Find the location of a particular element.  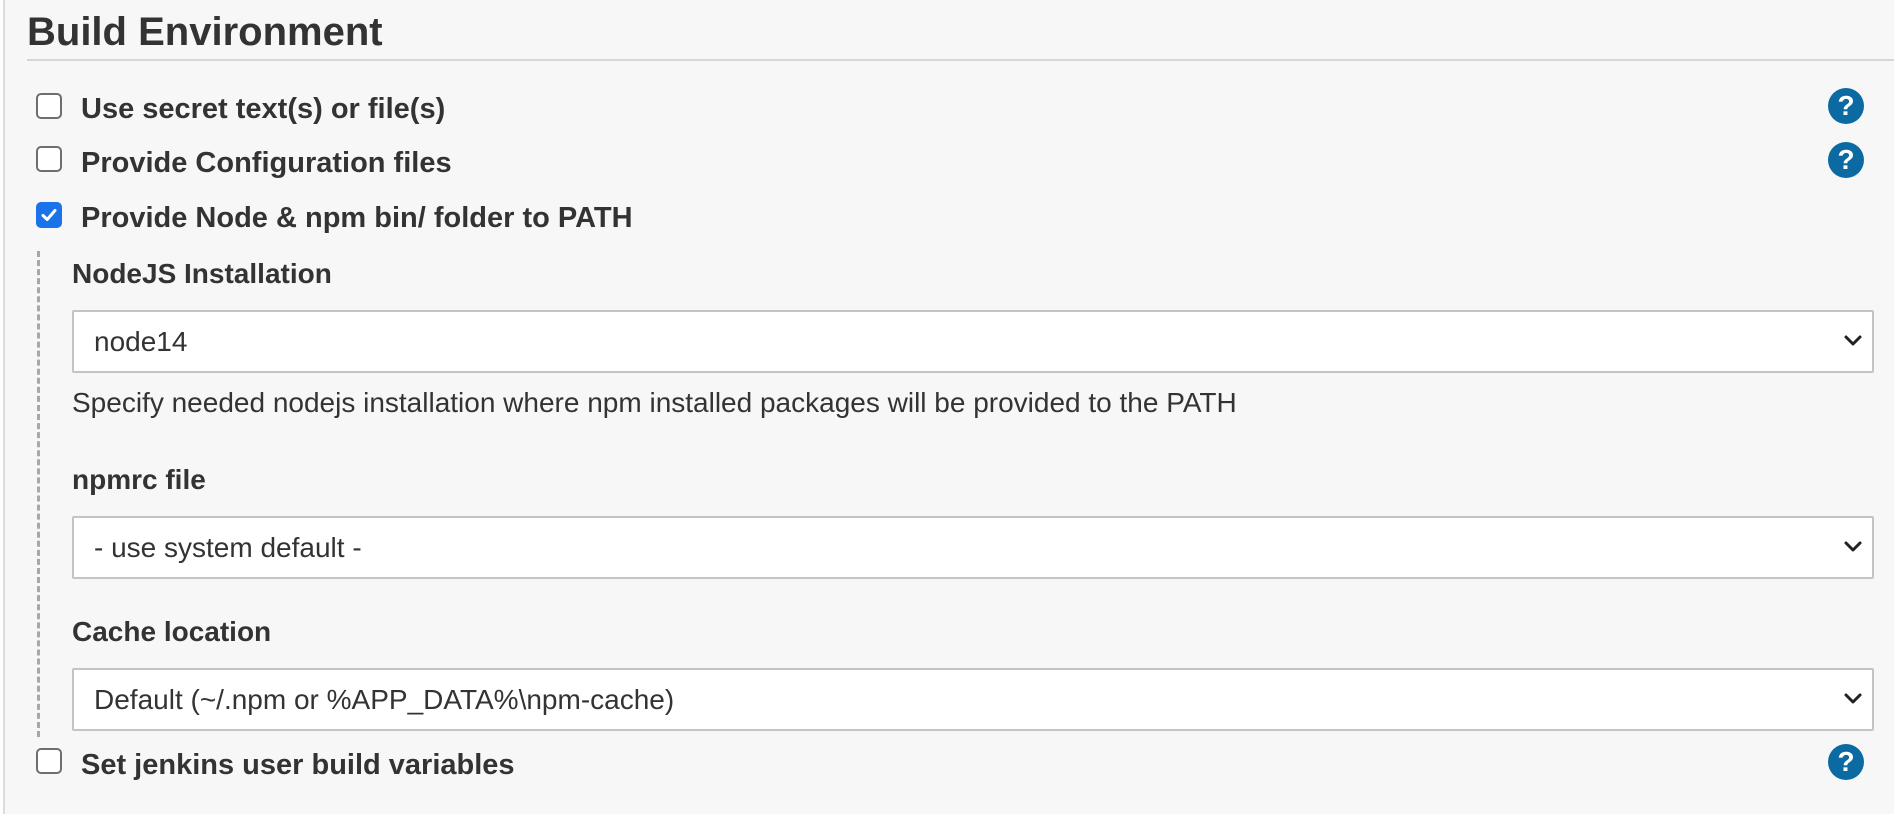

check-icon is located at coordinates (49, 215).